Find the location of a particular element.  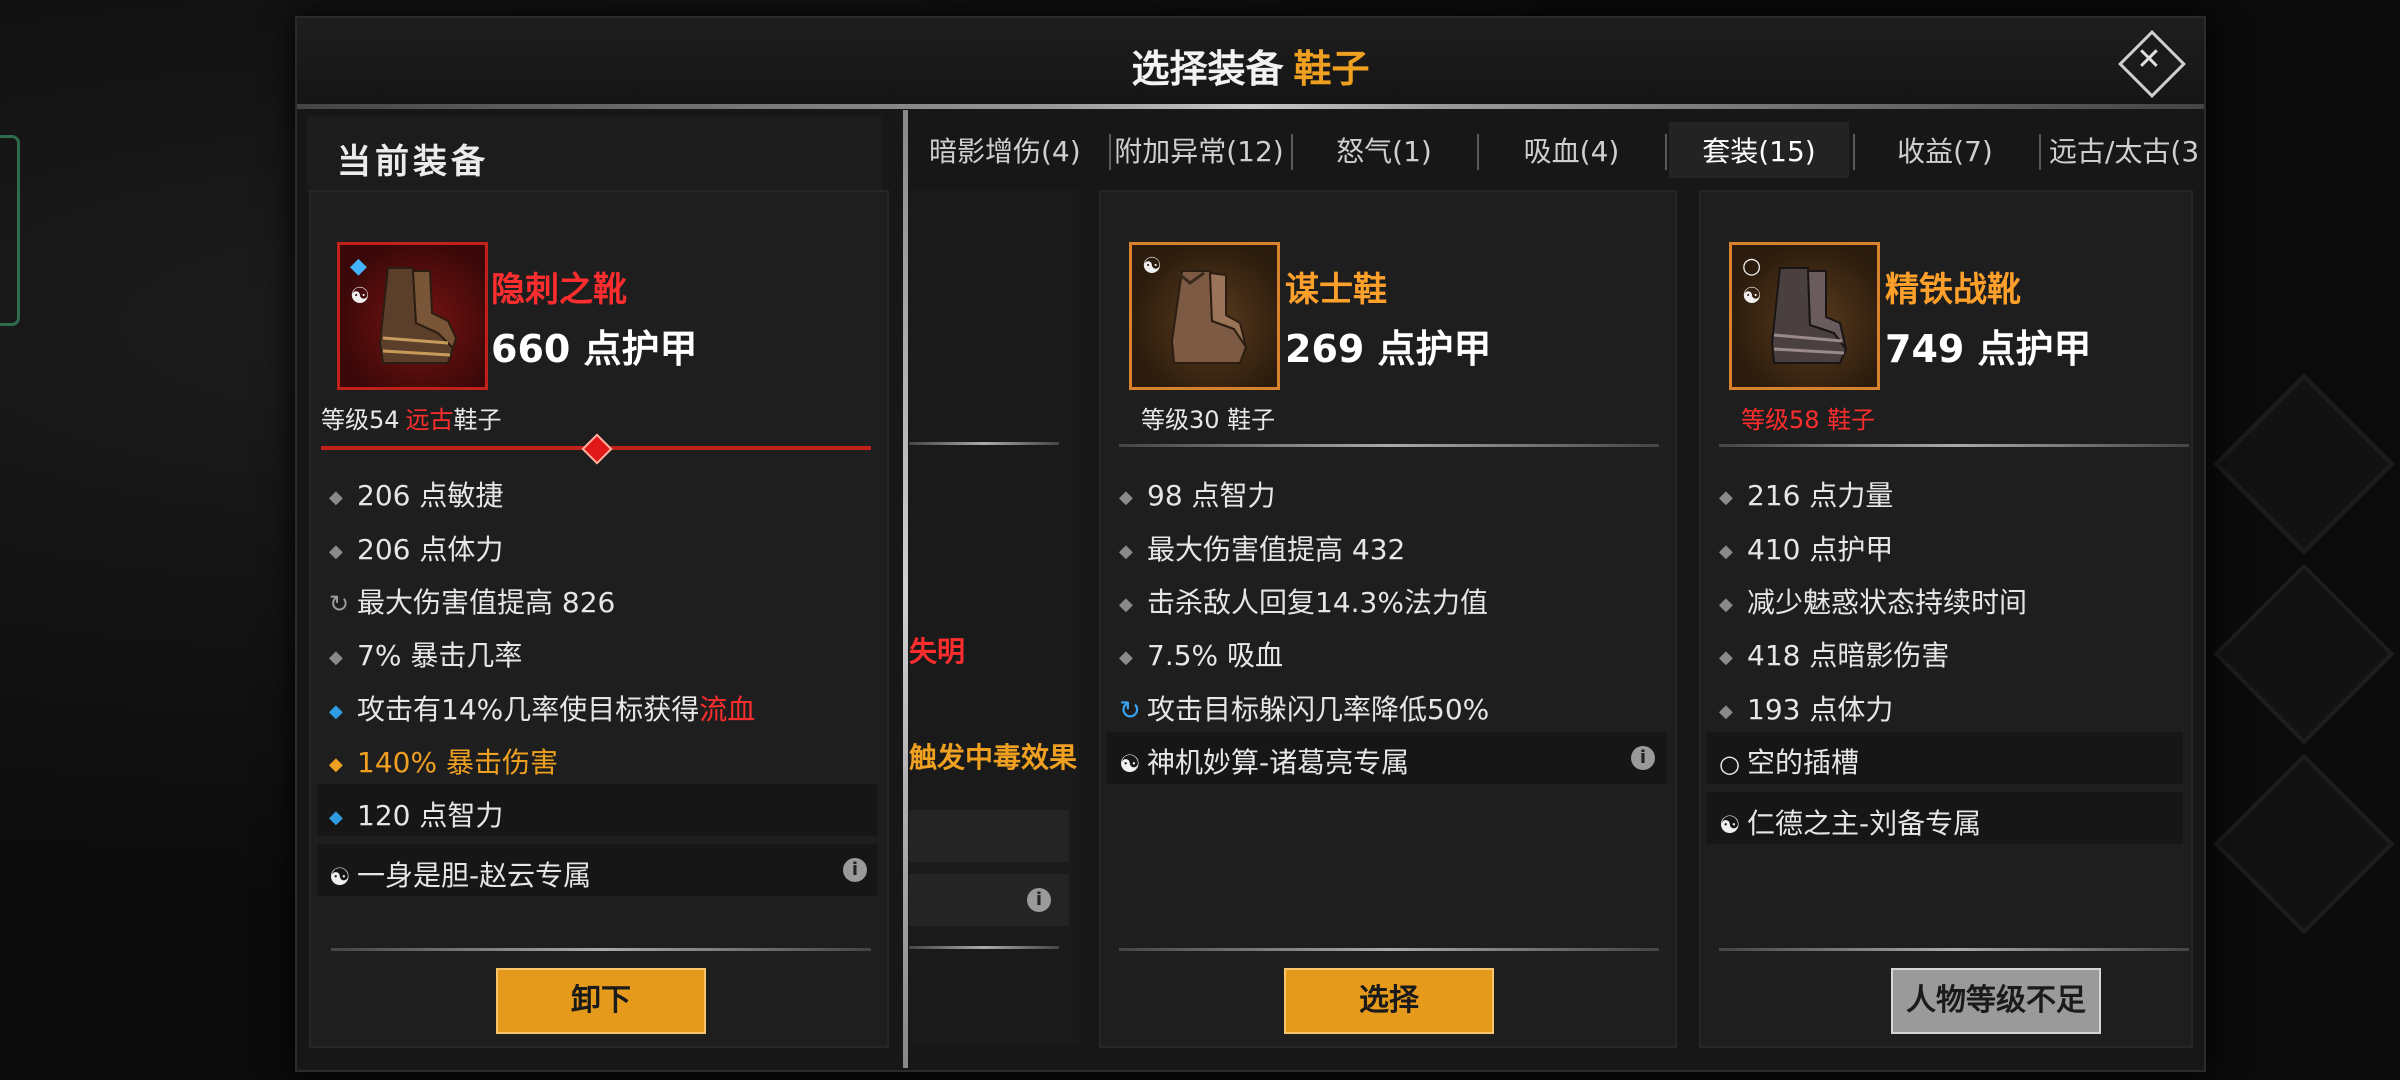

stat-text: 216 点力量 is located at coordinates (1820, 495).